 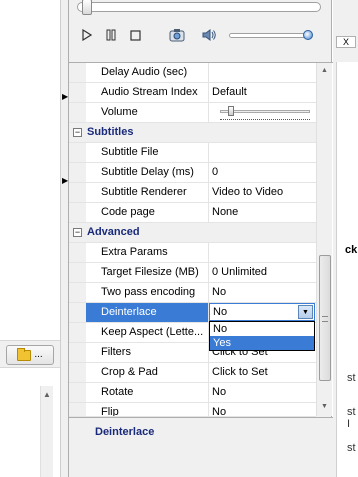 What do you see at coordinates (125, 432) in the screenshot?
I see `description-title: Deinterlace` at bounding box center [125, 432].